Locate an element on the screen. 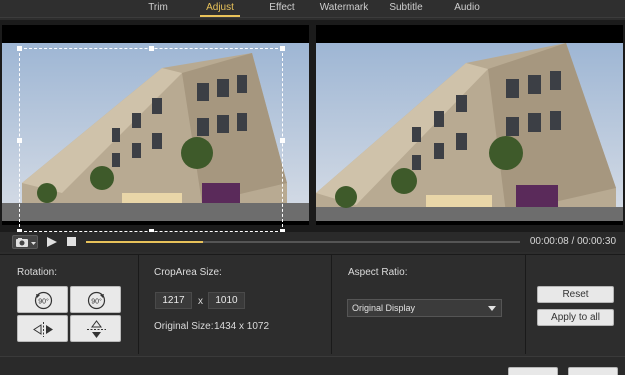 This screenshot has height=375, width=625. tab-audio: Audio is located at coordinates (467, 9).